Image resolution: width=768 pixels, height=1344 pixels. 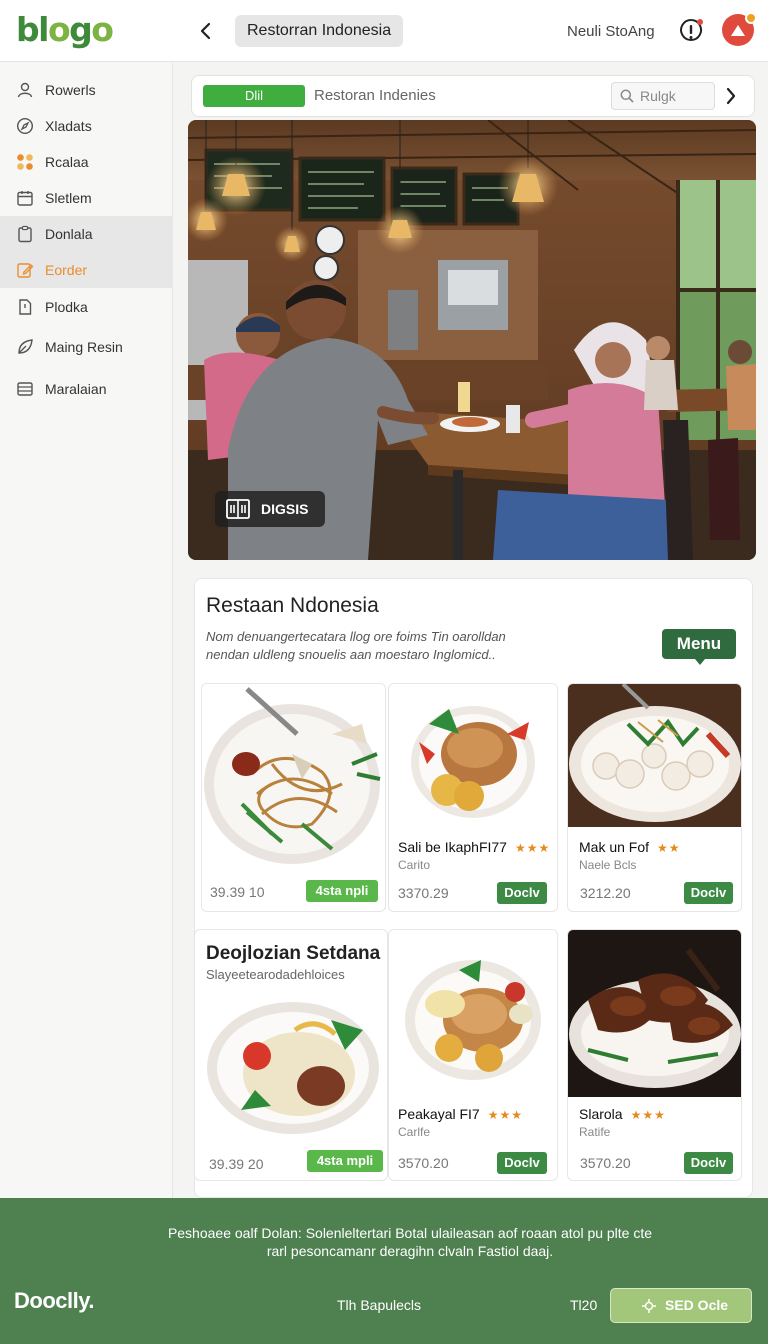 I want to click on dish-name: Peakayal FI7 ★★★, so click(x=460, y=1114).